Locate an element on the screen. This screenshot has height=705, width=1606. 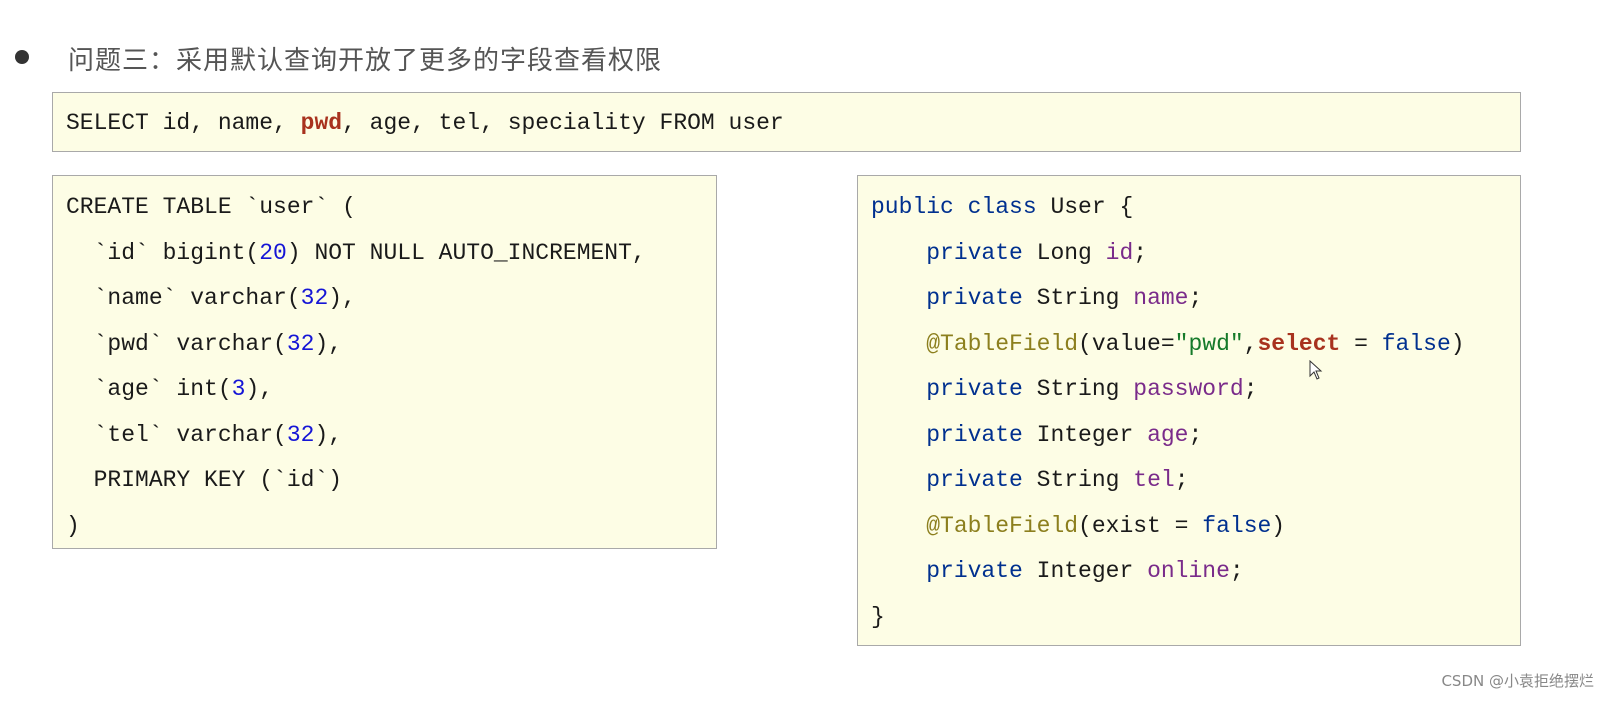
mouse-cursor-icon is located at coordinates (1316, 370).